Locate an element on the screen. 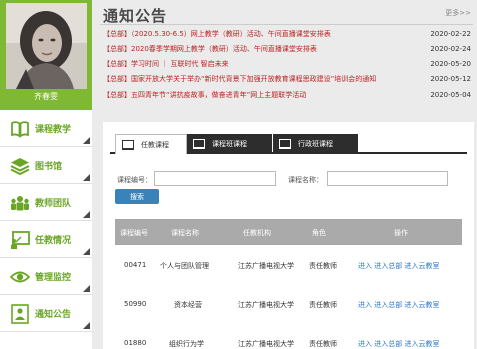 This screenshot has width=477, height=349. tab-label: 行政班课程 is located at coordinates (315, 144).